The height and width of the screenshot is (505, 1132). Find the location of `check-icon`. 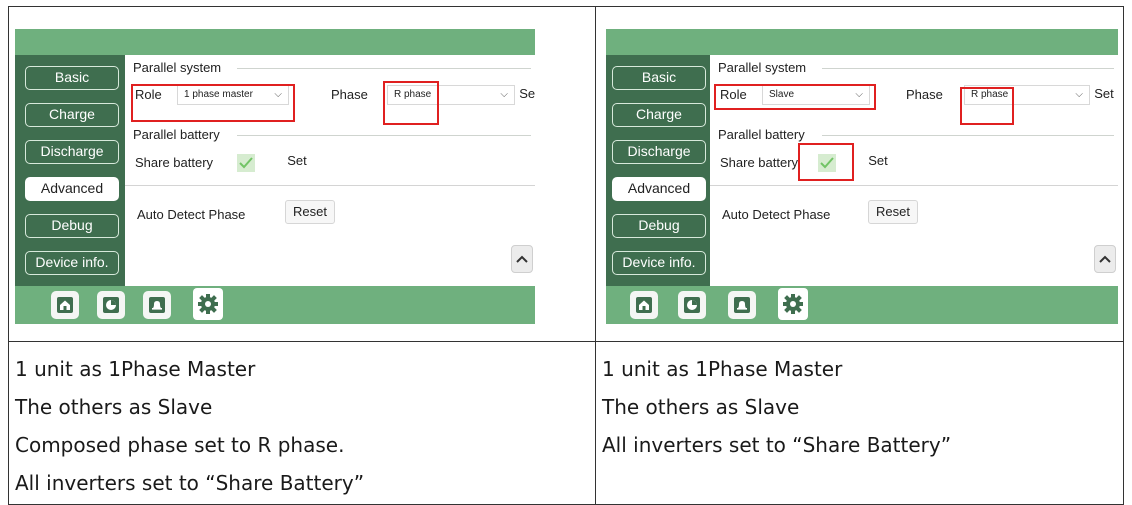

check-icon is located at coordinates (246, 163).